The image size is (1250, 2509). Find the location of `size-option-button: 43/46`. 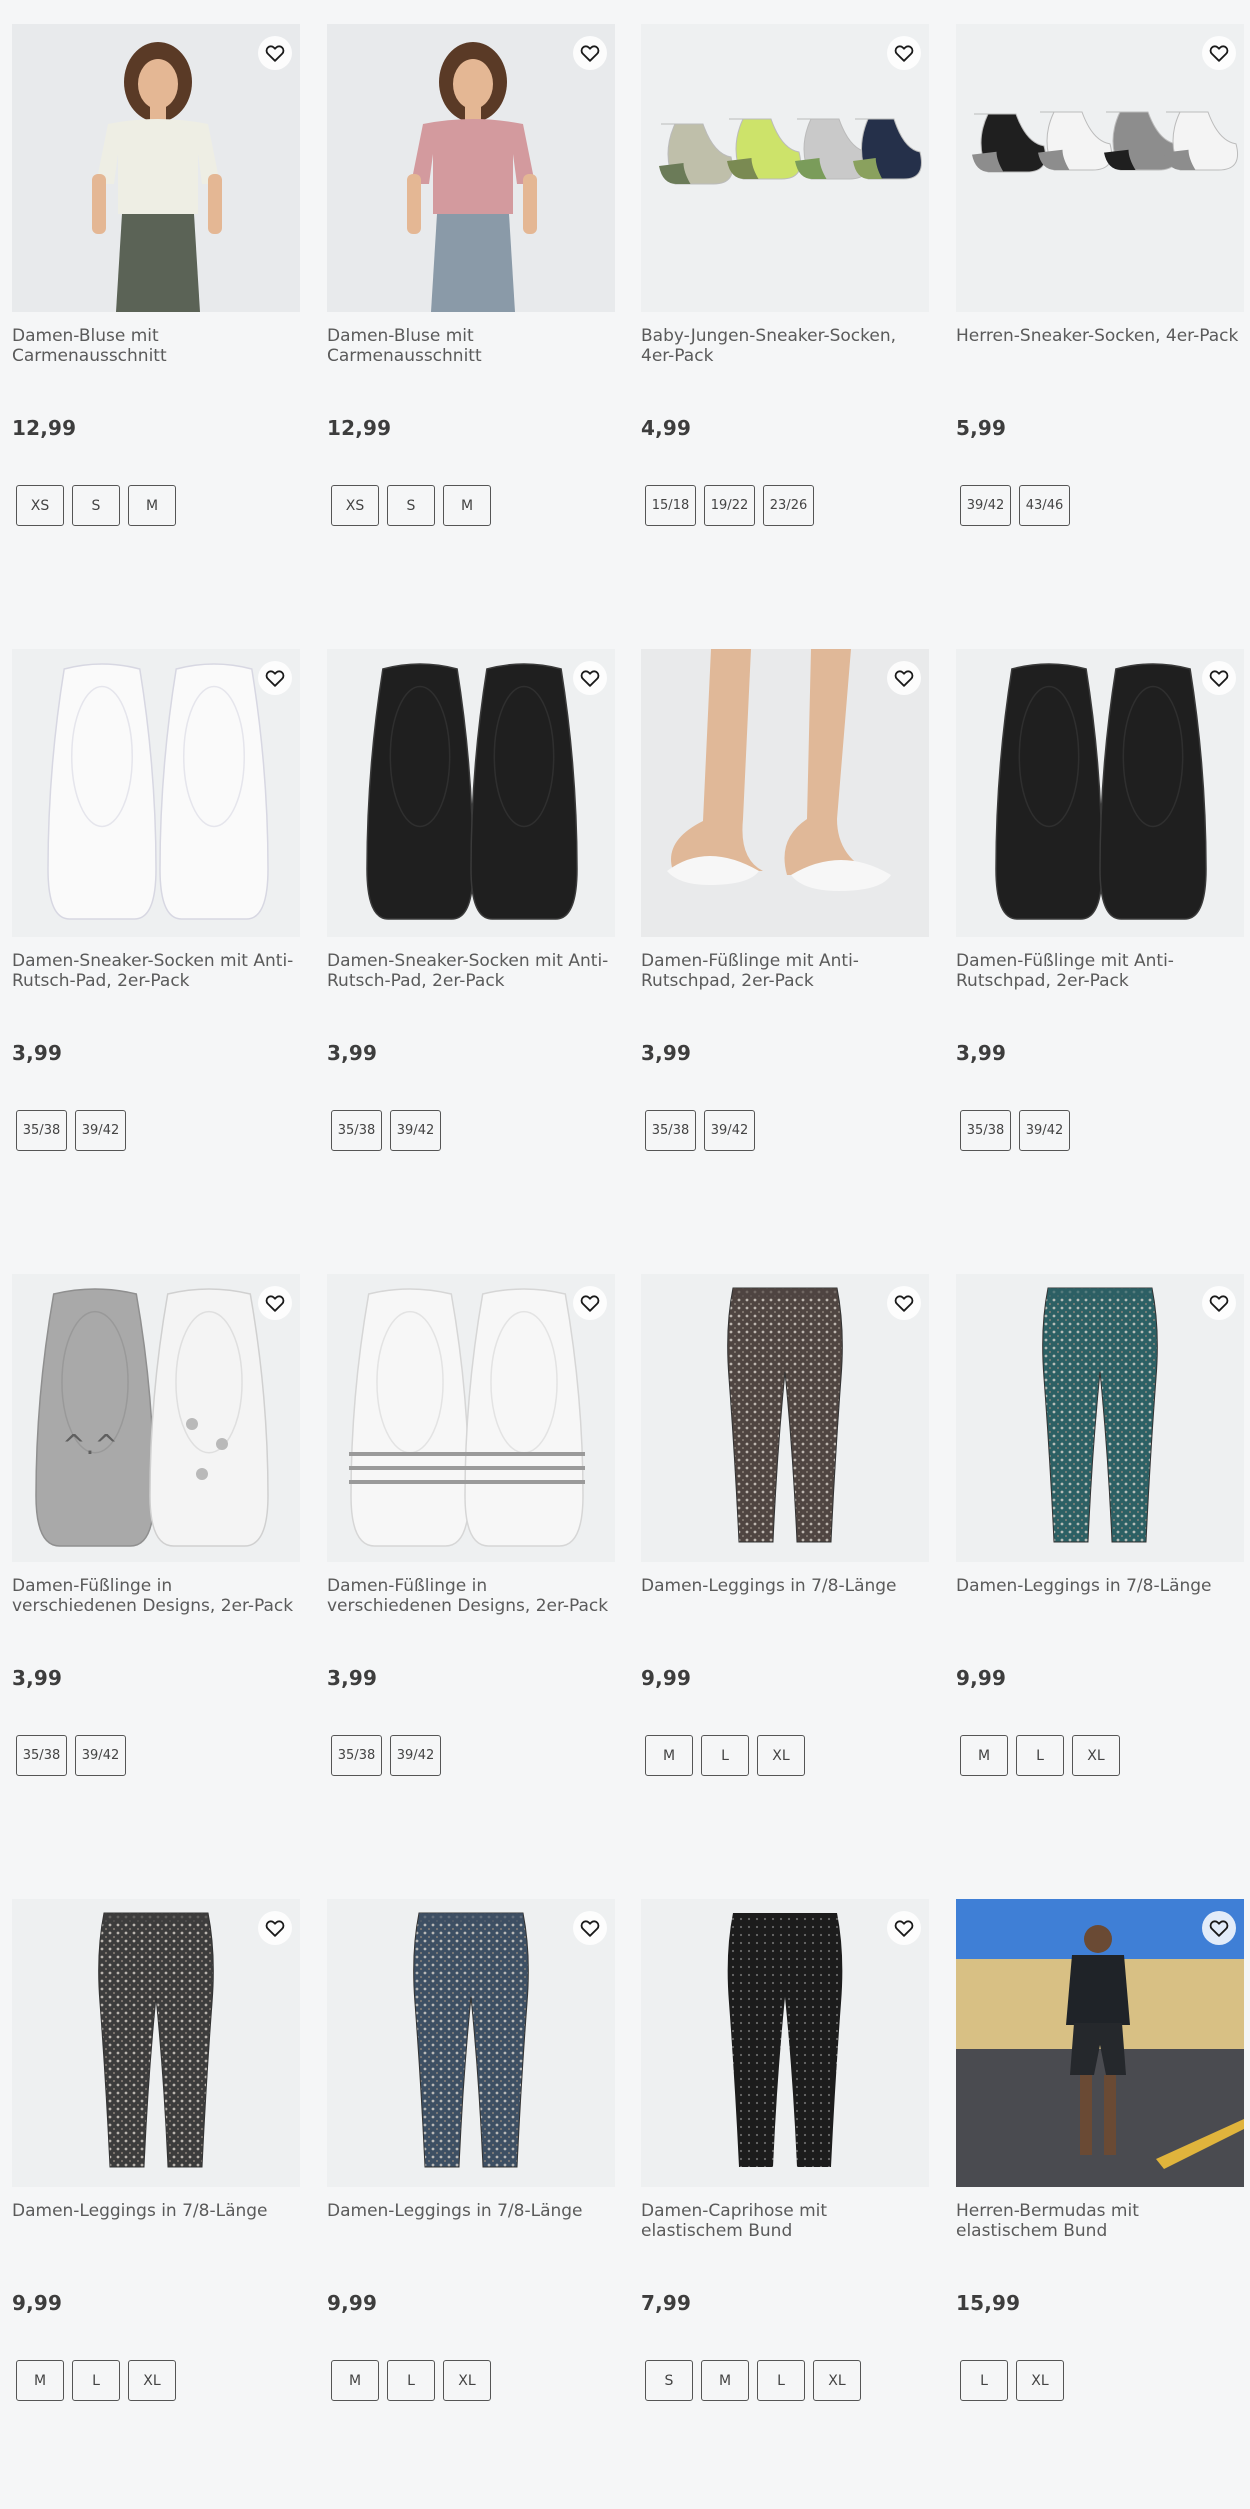

size-option-button: 43/46 is located at coordinates (1044, 505).